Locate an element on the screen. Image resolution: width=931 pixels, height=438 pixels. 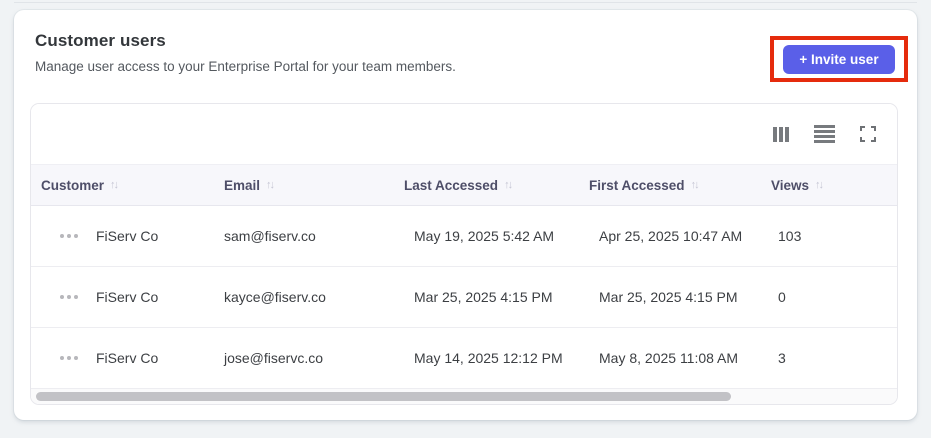
last-accessed-cell: May 14, 2025 12:12 PM is located at coordinates (488, 358).